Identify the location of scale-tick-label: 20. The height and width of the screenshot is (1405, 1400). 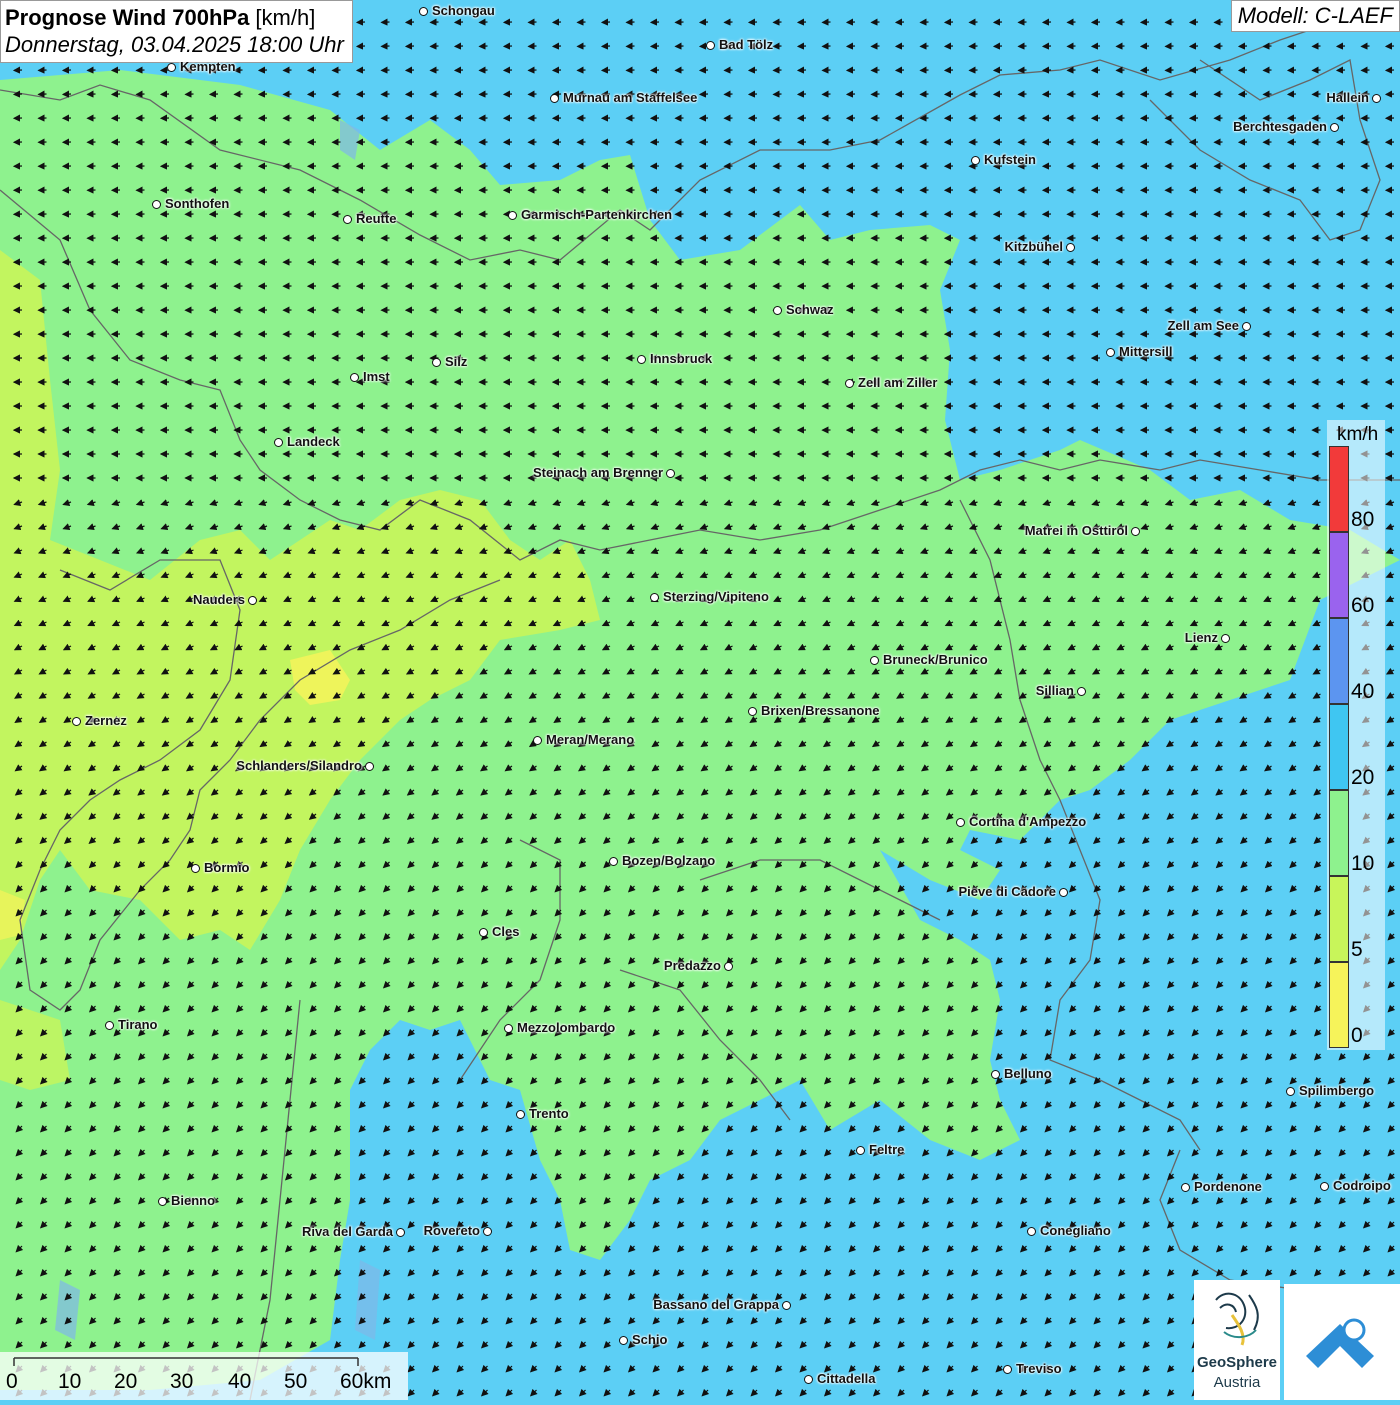
(125, 1382).